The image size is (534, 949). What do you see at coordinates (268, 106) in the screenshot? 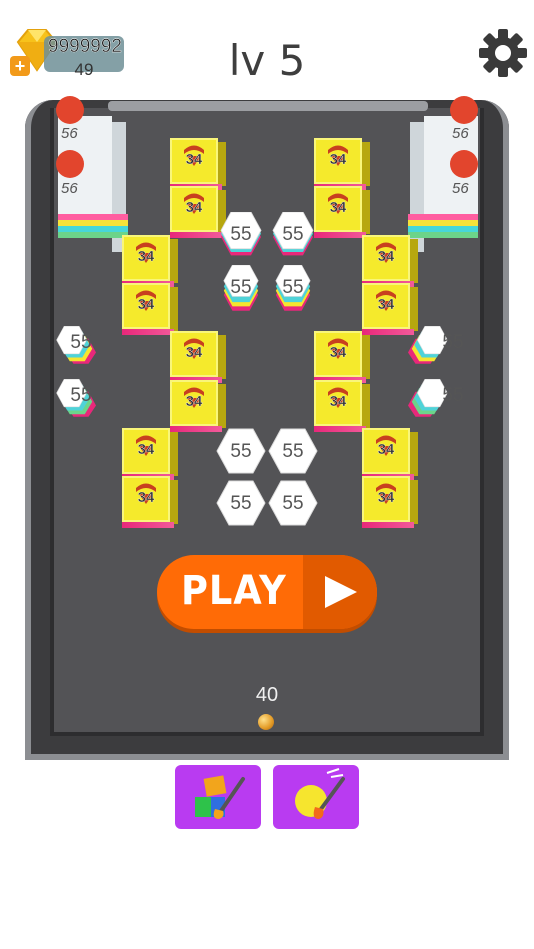
I see `board-back-wall` at bounding box center [268, 106].